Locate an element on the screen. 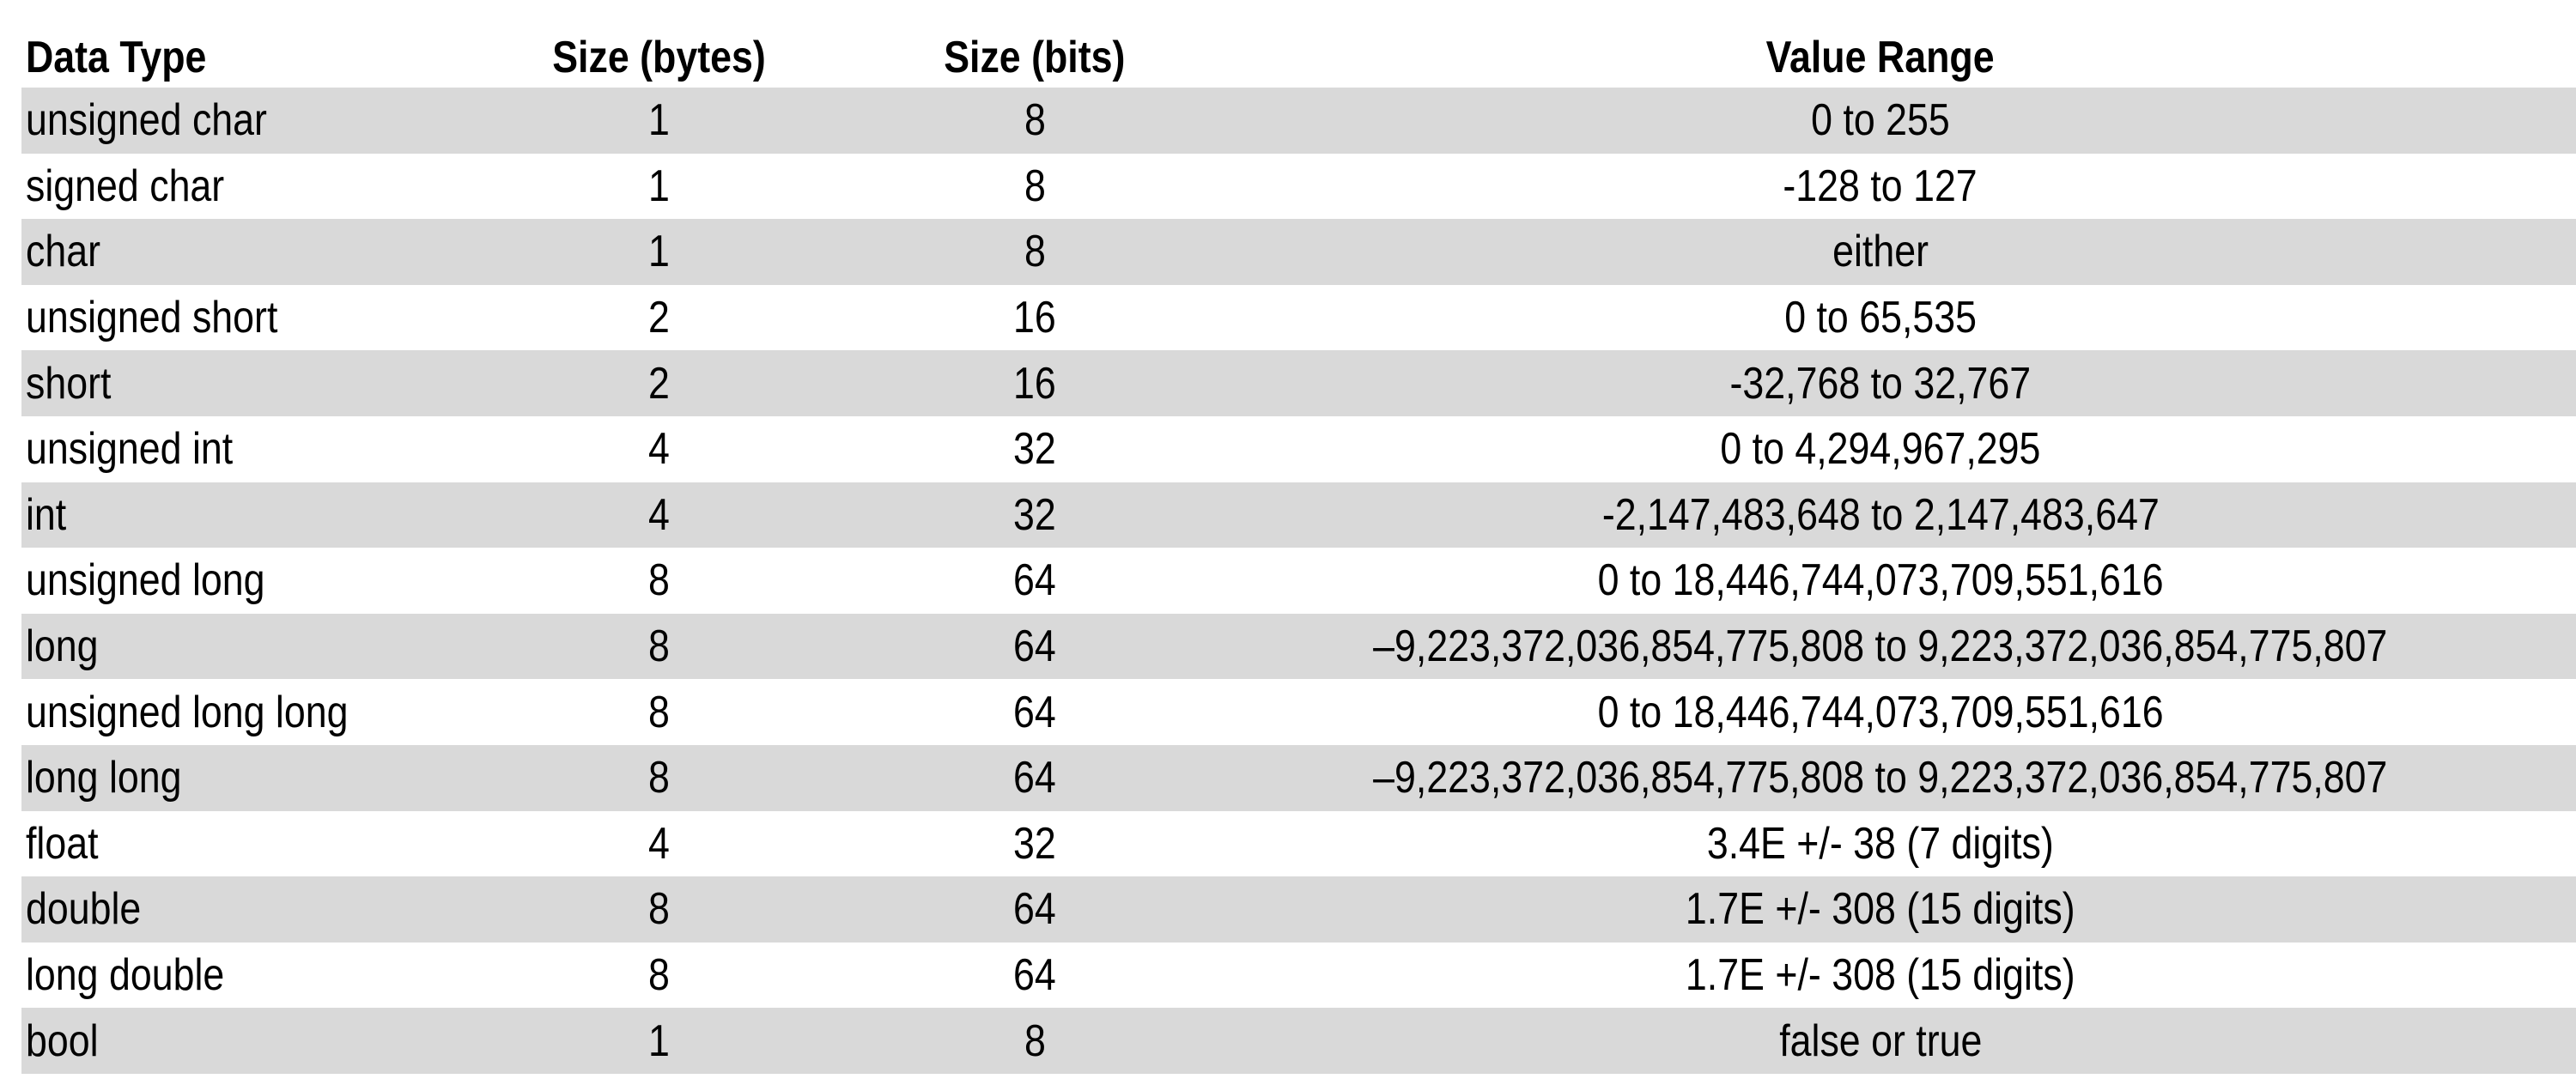 This screenshot has height=1091, width=2576. cell-data-type: unsigned long long is located at coordinates (266, 712).